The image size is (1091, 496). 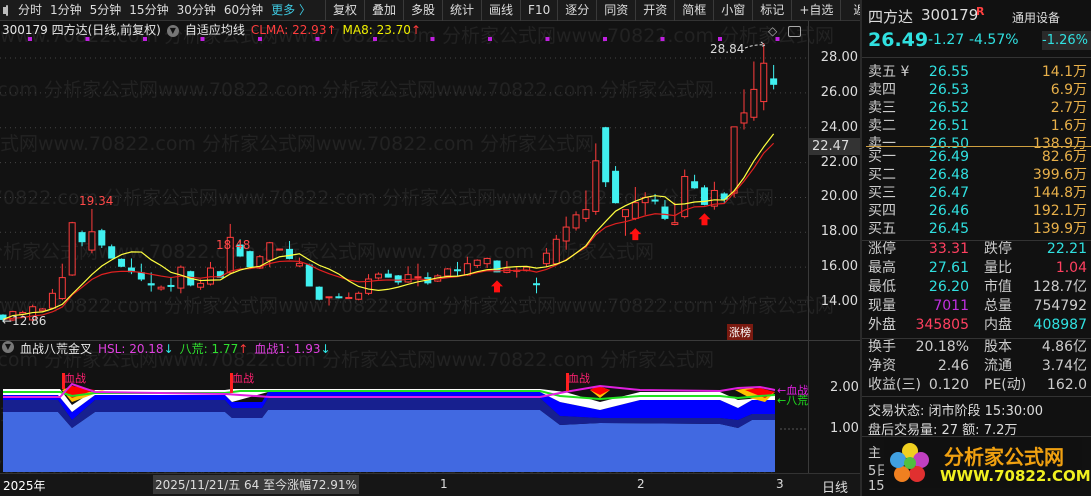 What do you see at coordinates (977, 193) in the screenshot?
I see `order-book-row: 买三 26.47 144.8万` at bounding box center [977, 193].